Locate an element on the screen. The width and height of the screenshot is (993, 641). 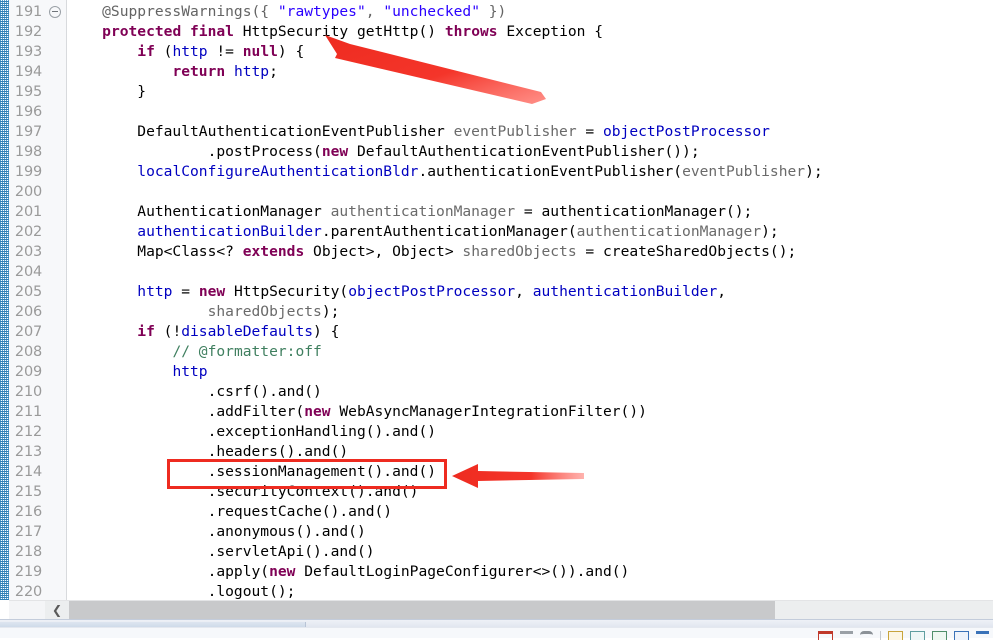
line-number: 205 is located at coordinates (28, 292).